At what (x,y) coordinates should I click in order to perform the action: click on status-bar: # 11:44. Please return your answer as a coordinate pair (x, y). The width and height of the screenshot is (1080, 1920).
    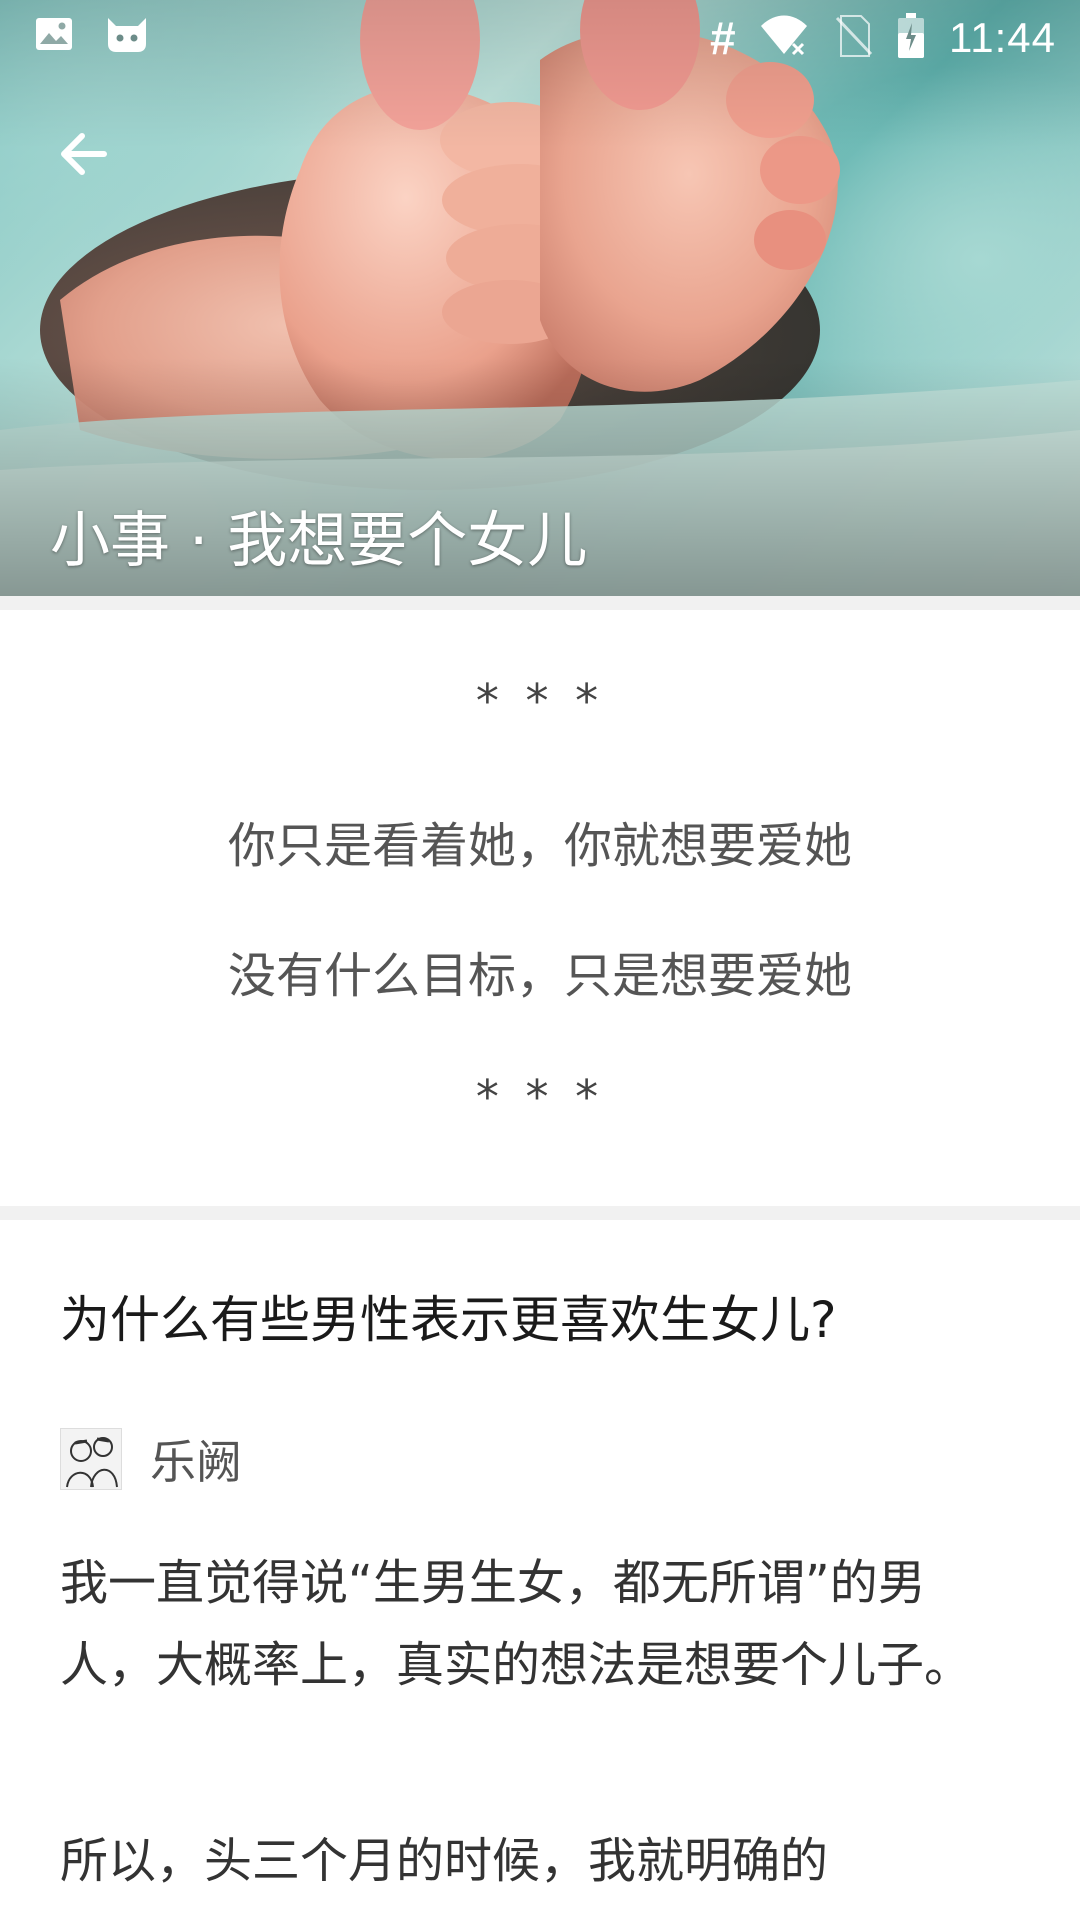
    Looking at the image, I should click on (540, 37).